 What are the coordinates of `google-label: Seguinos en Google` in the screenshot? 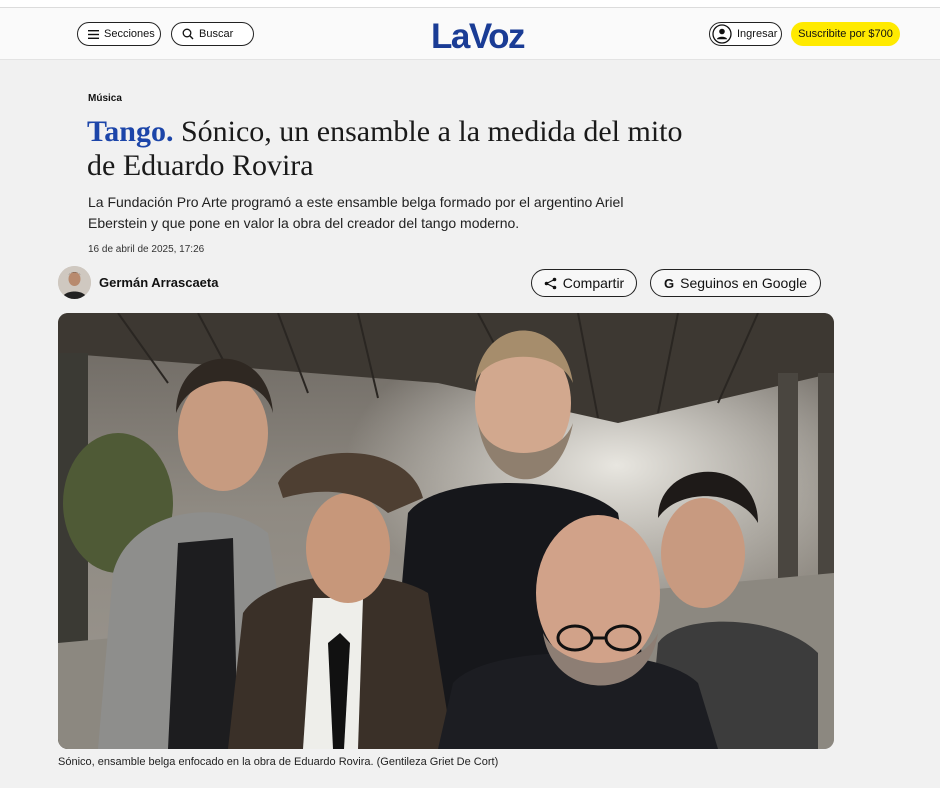 It's located at (743, 283).